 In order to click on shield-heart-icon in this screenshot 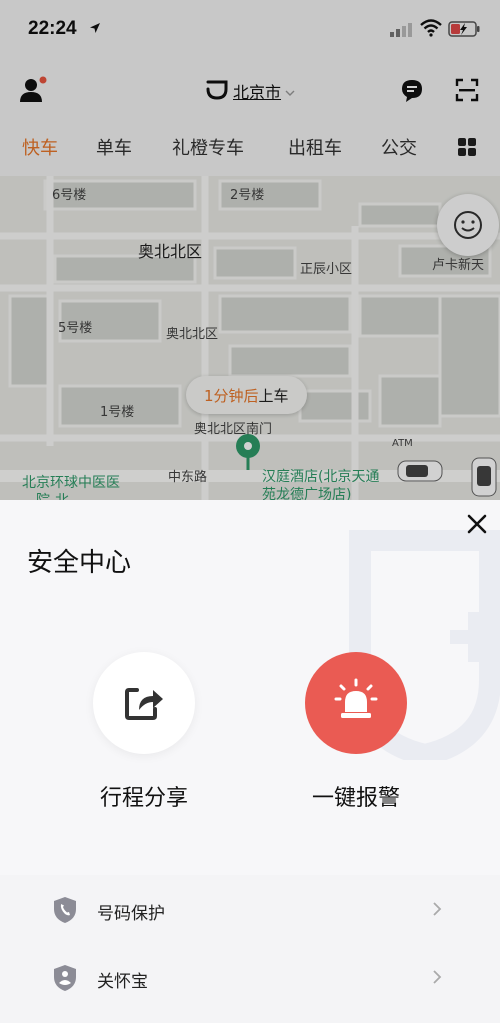, I will do `click(65, 980)`.